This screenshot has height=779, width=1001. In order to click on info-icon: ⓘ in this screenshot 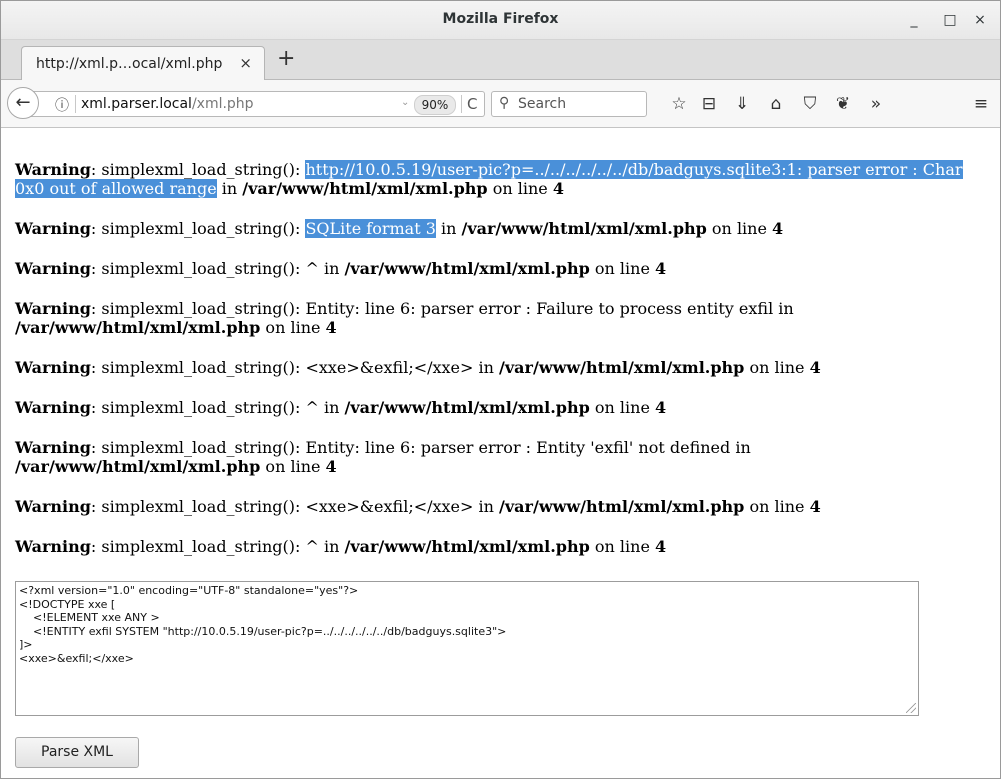, I will do `click(62, 105)`.